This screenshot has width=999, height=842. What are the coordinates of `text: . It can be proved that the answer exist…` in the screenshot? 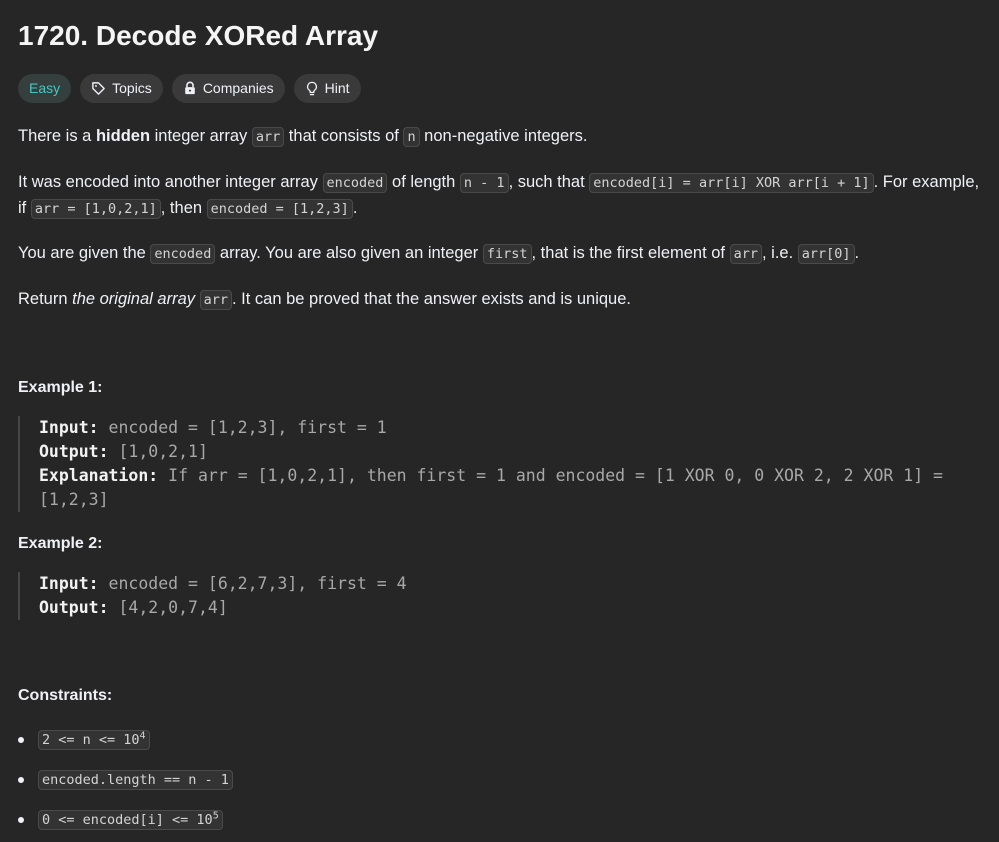 It's located at (431, 299).